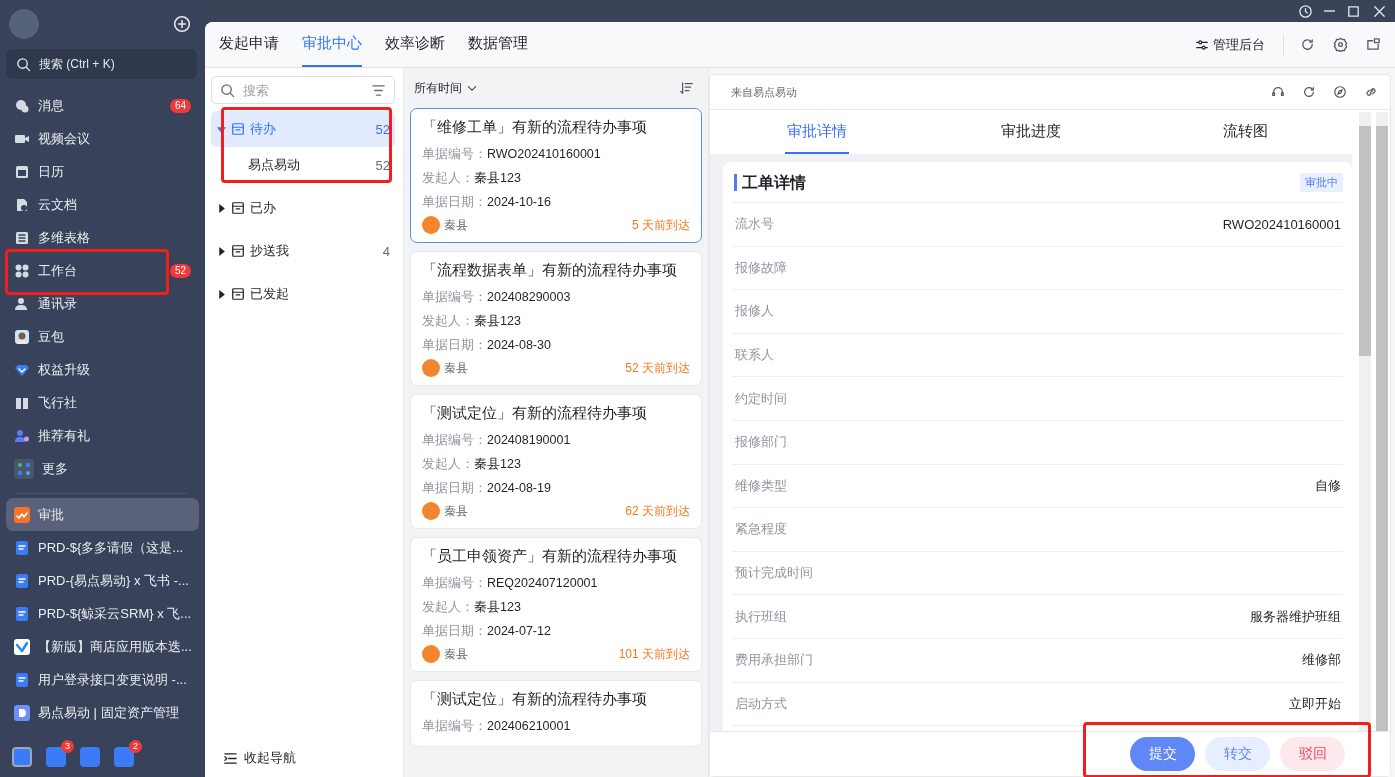 Image resolution: width=1395 pixels, height=777 pixels. What do you see at coordinates (303, 758) in the screenshot?
I see `collapse-nav-button: 收起导航` at bounding box center [303, 758].